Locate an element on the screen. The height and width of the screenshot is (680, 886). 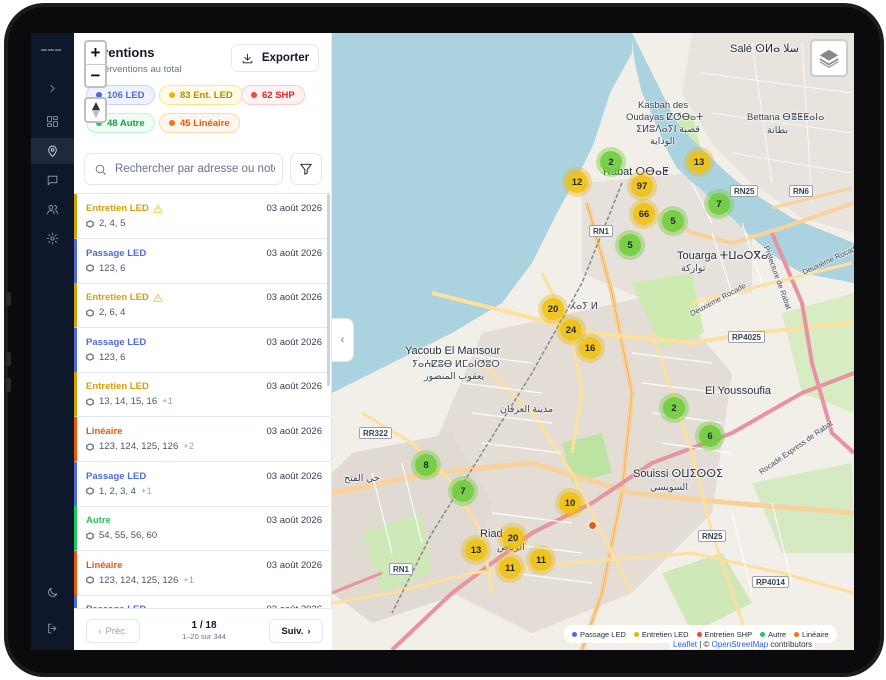
cluster-marker: 8 is located at coordinates (426, 465).